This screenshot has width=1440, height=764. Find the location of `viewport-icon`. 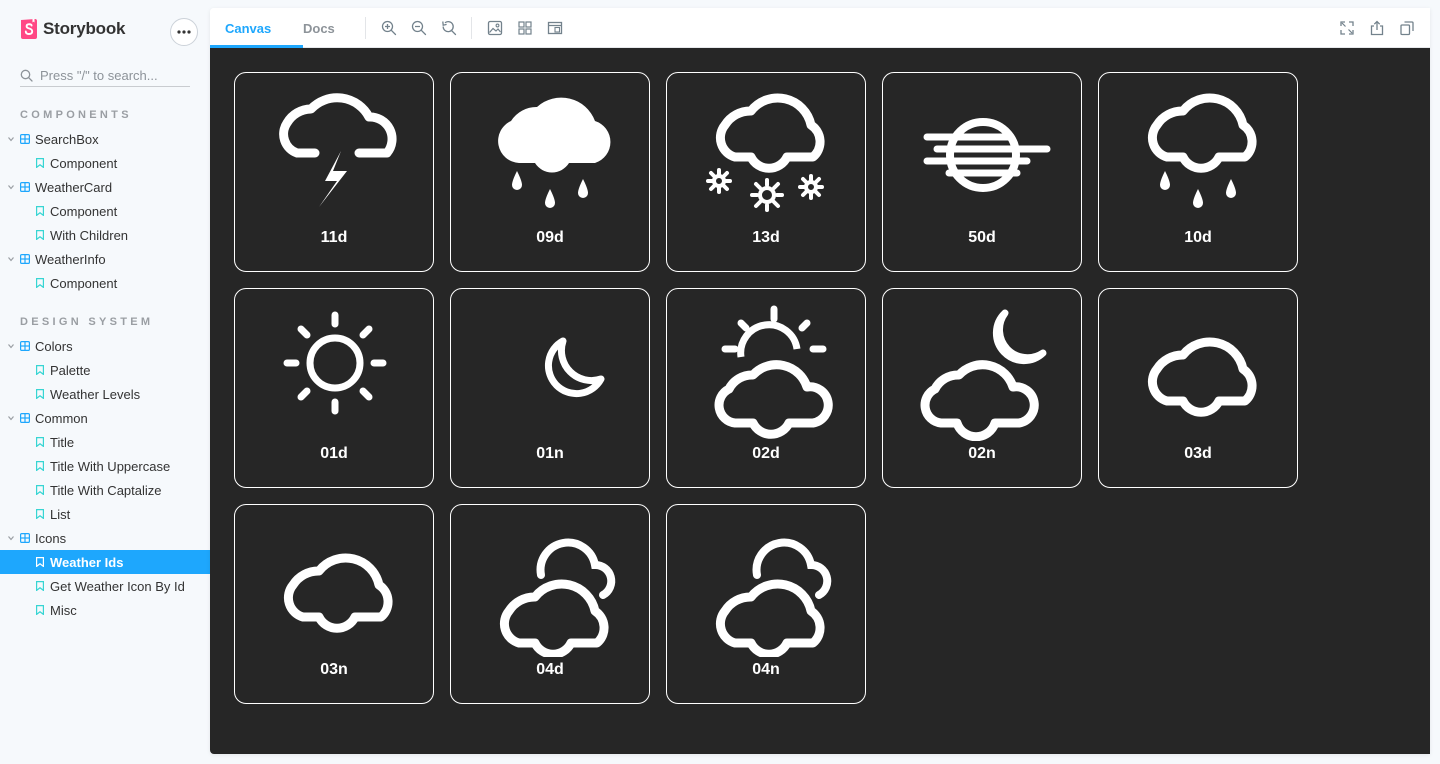

viewport-icon is located at coordinates (555, 28).